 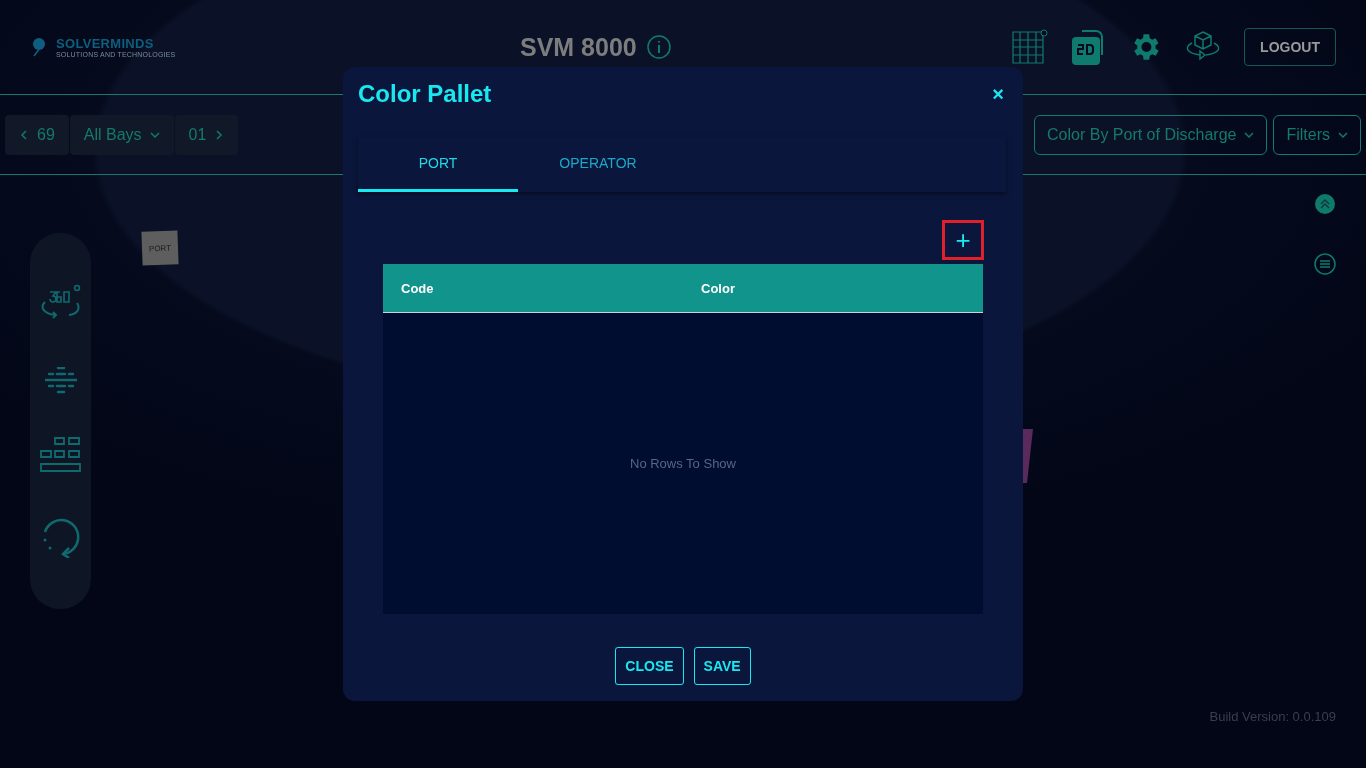 What do you see at coordinates (219, 134) in the screenshot?
I see `chevron-right-icon` at bounding box center [219, 134].